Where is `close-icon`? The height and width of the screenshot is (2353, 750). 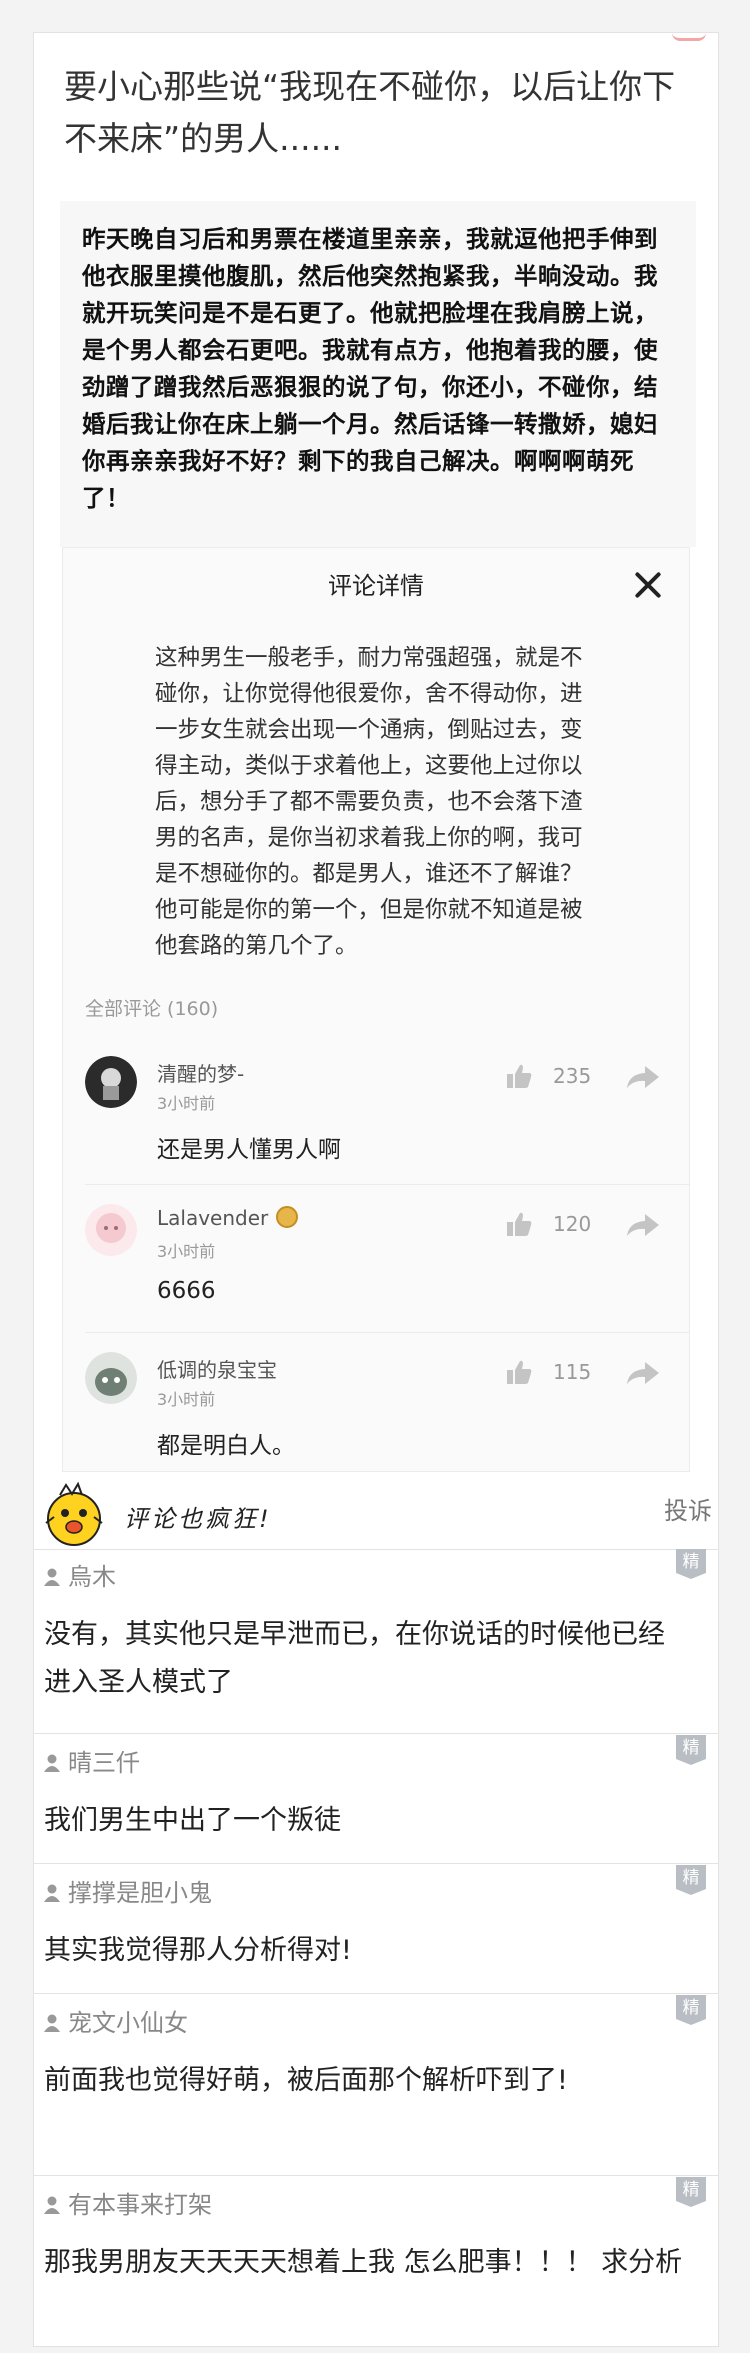
close-icon is located at coordinates (648, 585).